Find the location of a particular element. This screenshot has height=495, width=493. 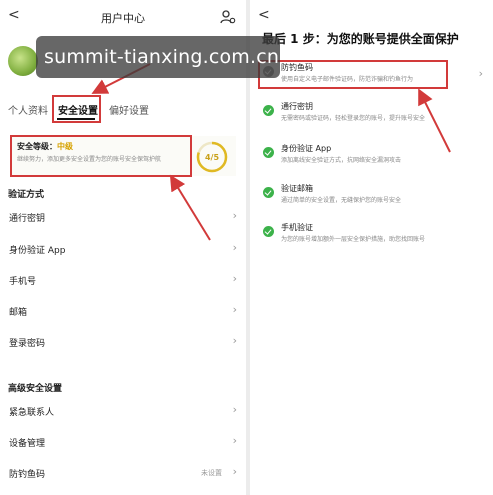

item-title: 身份验证 App is located at coordinates (306, 148).